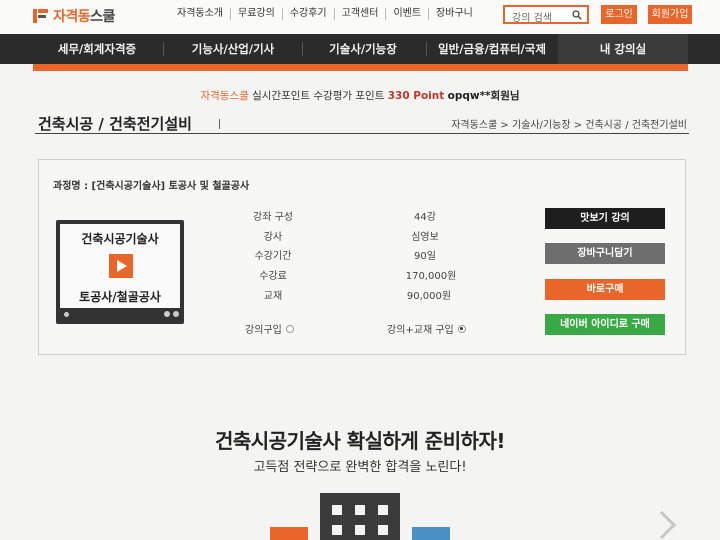 This screenshot has height=540, width=720. What do you see at coordinates (670, 14) in the screenshot?
I see `join-button: 회원가입` at bounding box center [670, 14].